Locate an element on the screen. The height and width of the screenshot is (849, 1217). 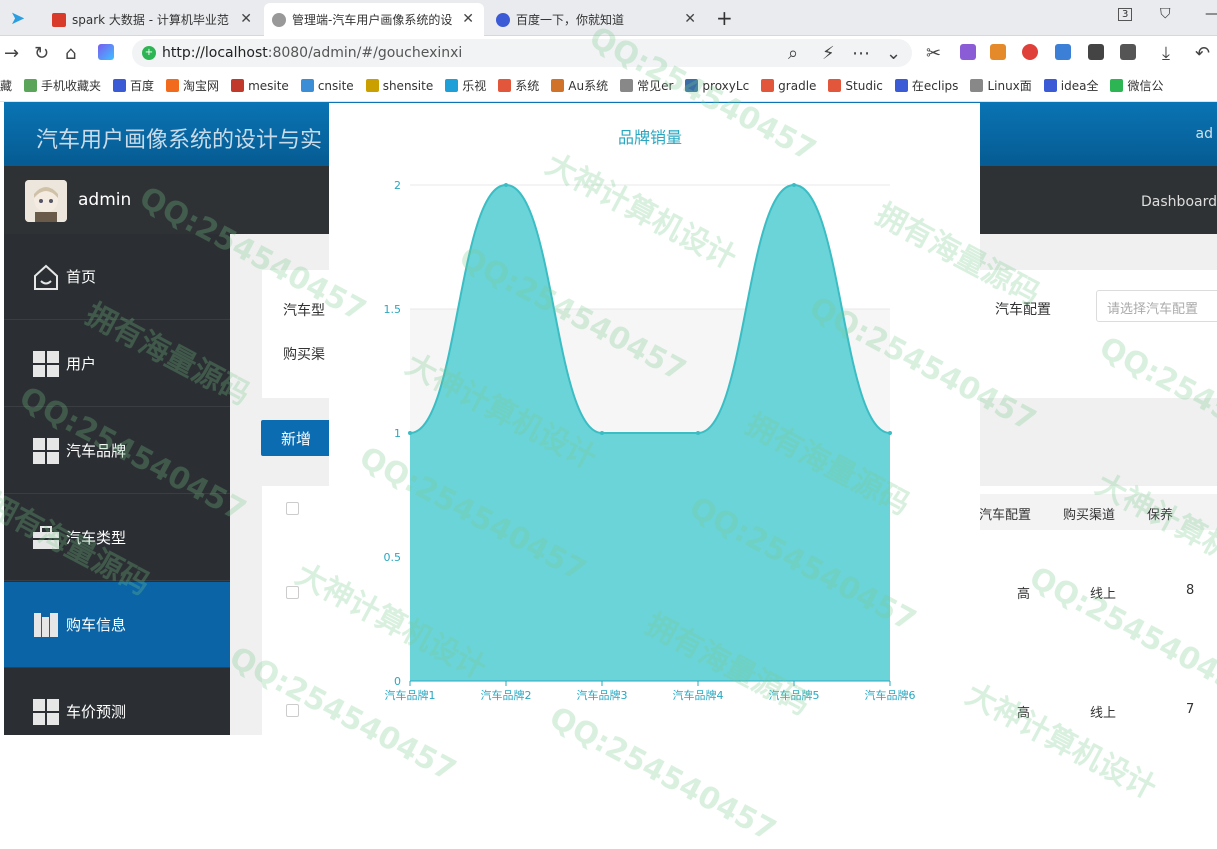
translate-icon is located at coordinates (968, 52).